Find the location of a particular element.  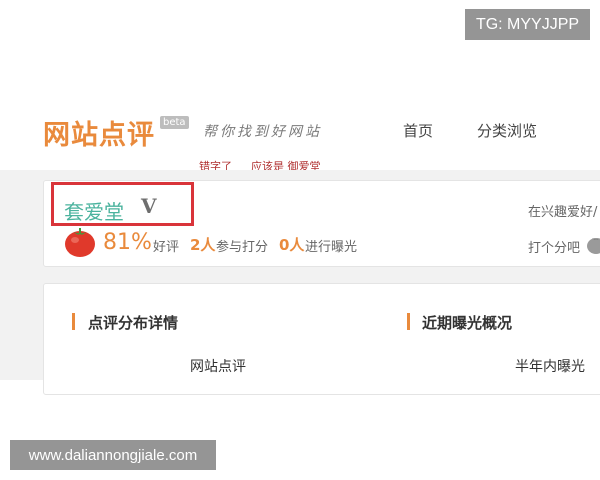

half-year-exposure-subtitle: 半年内曝光 is located at coordinates (550, 367).